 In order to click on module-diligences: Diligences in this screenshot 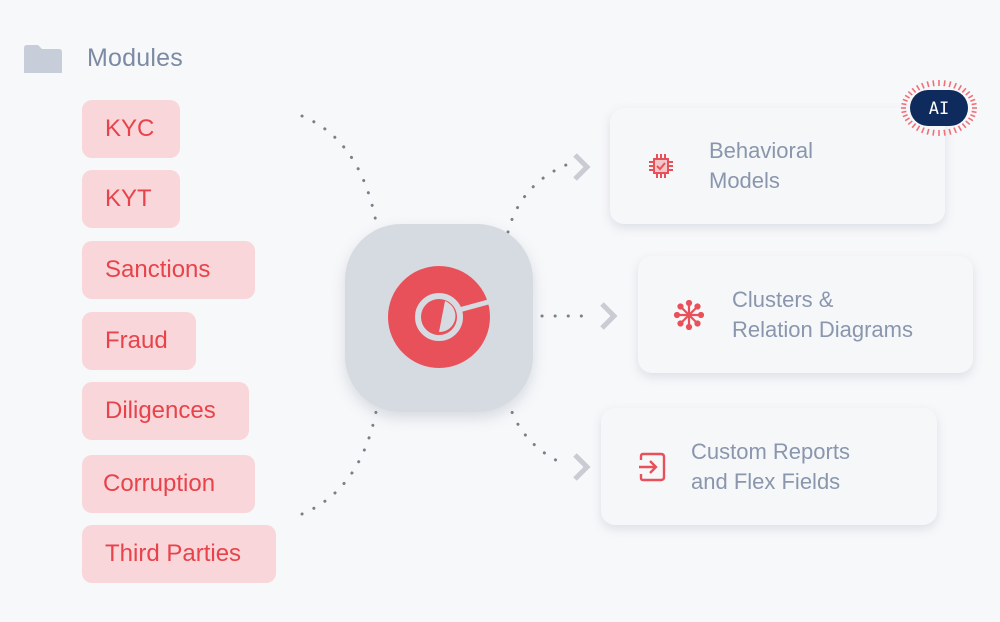, I will do `click(165, 411)`.